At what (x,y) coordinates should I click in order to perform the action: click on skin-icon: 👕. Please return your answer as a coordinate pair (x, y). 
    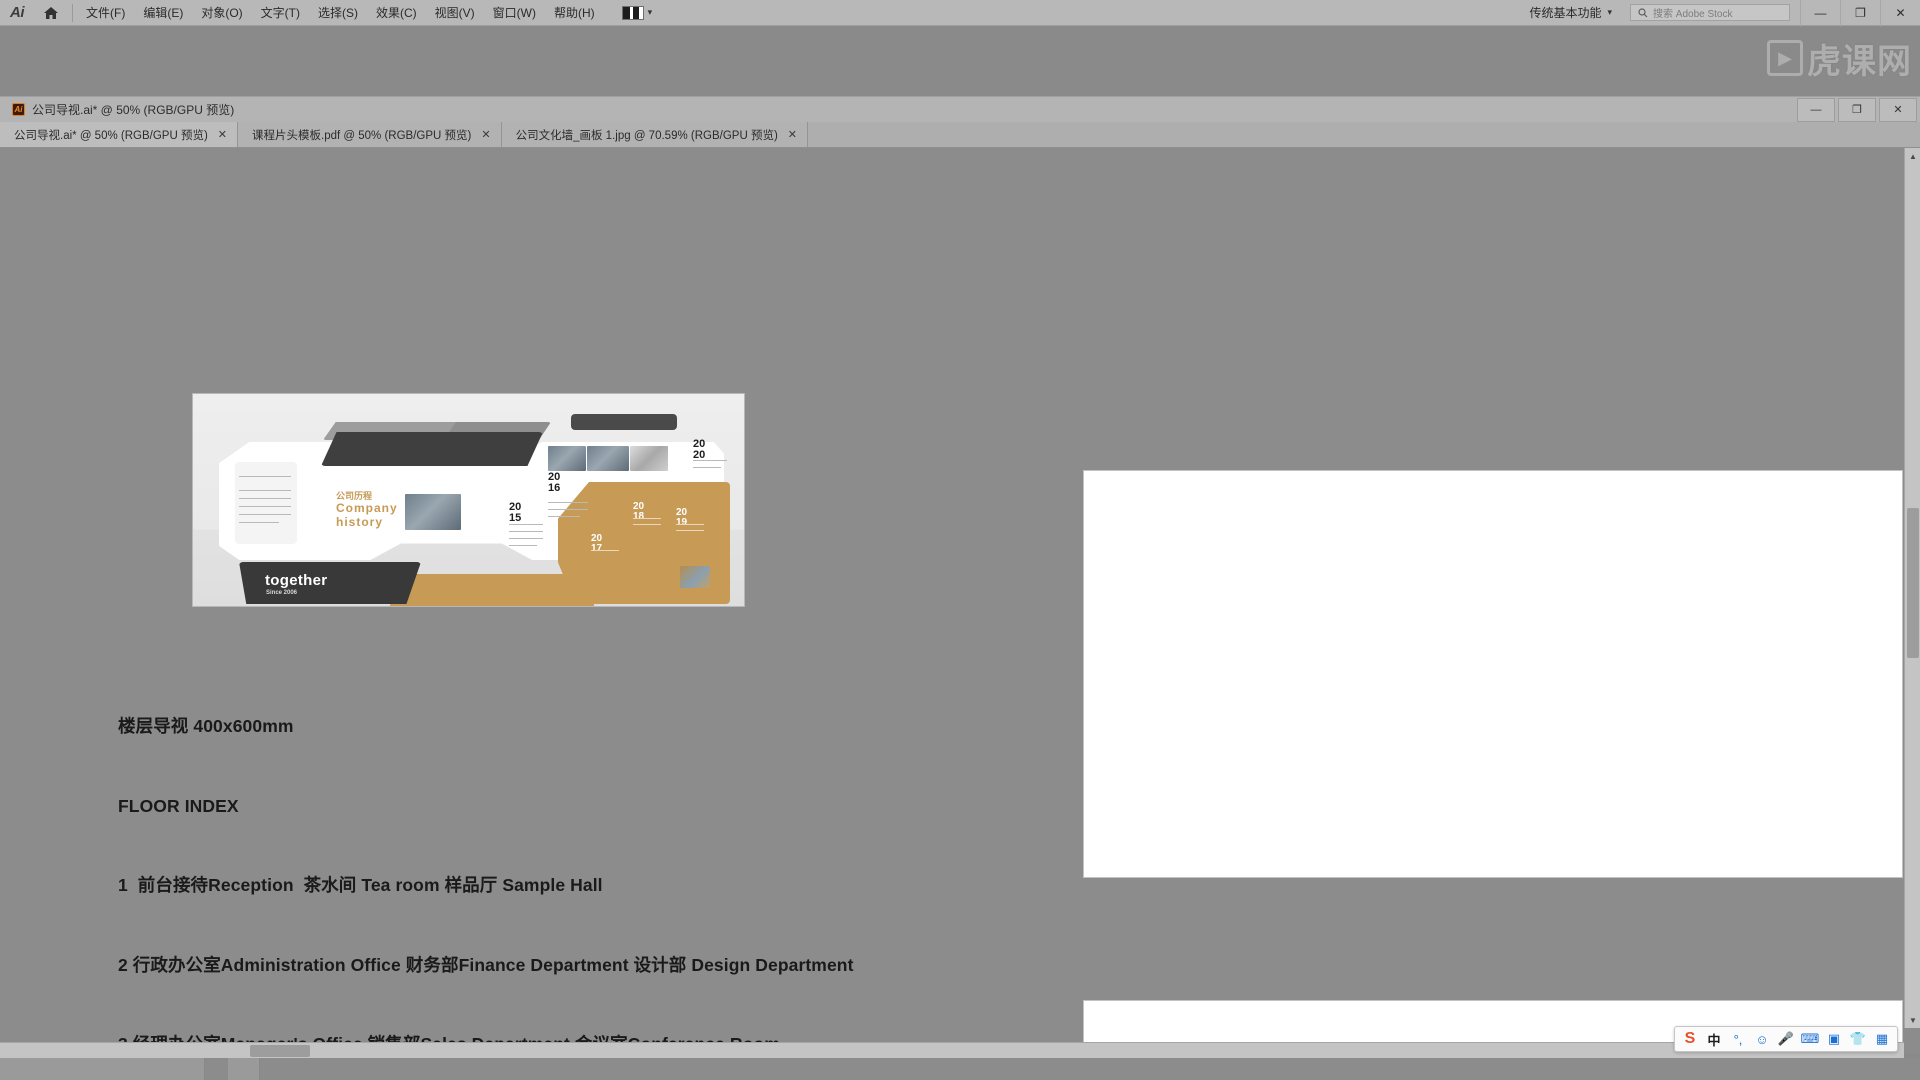
    Looking at the image, I should click on (1858, 1039).